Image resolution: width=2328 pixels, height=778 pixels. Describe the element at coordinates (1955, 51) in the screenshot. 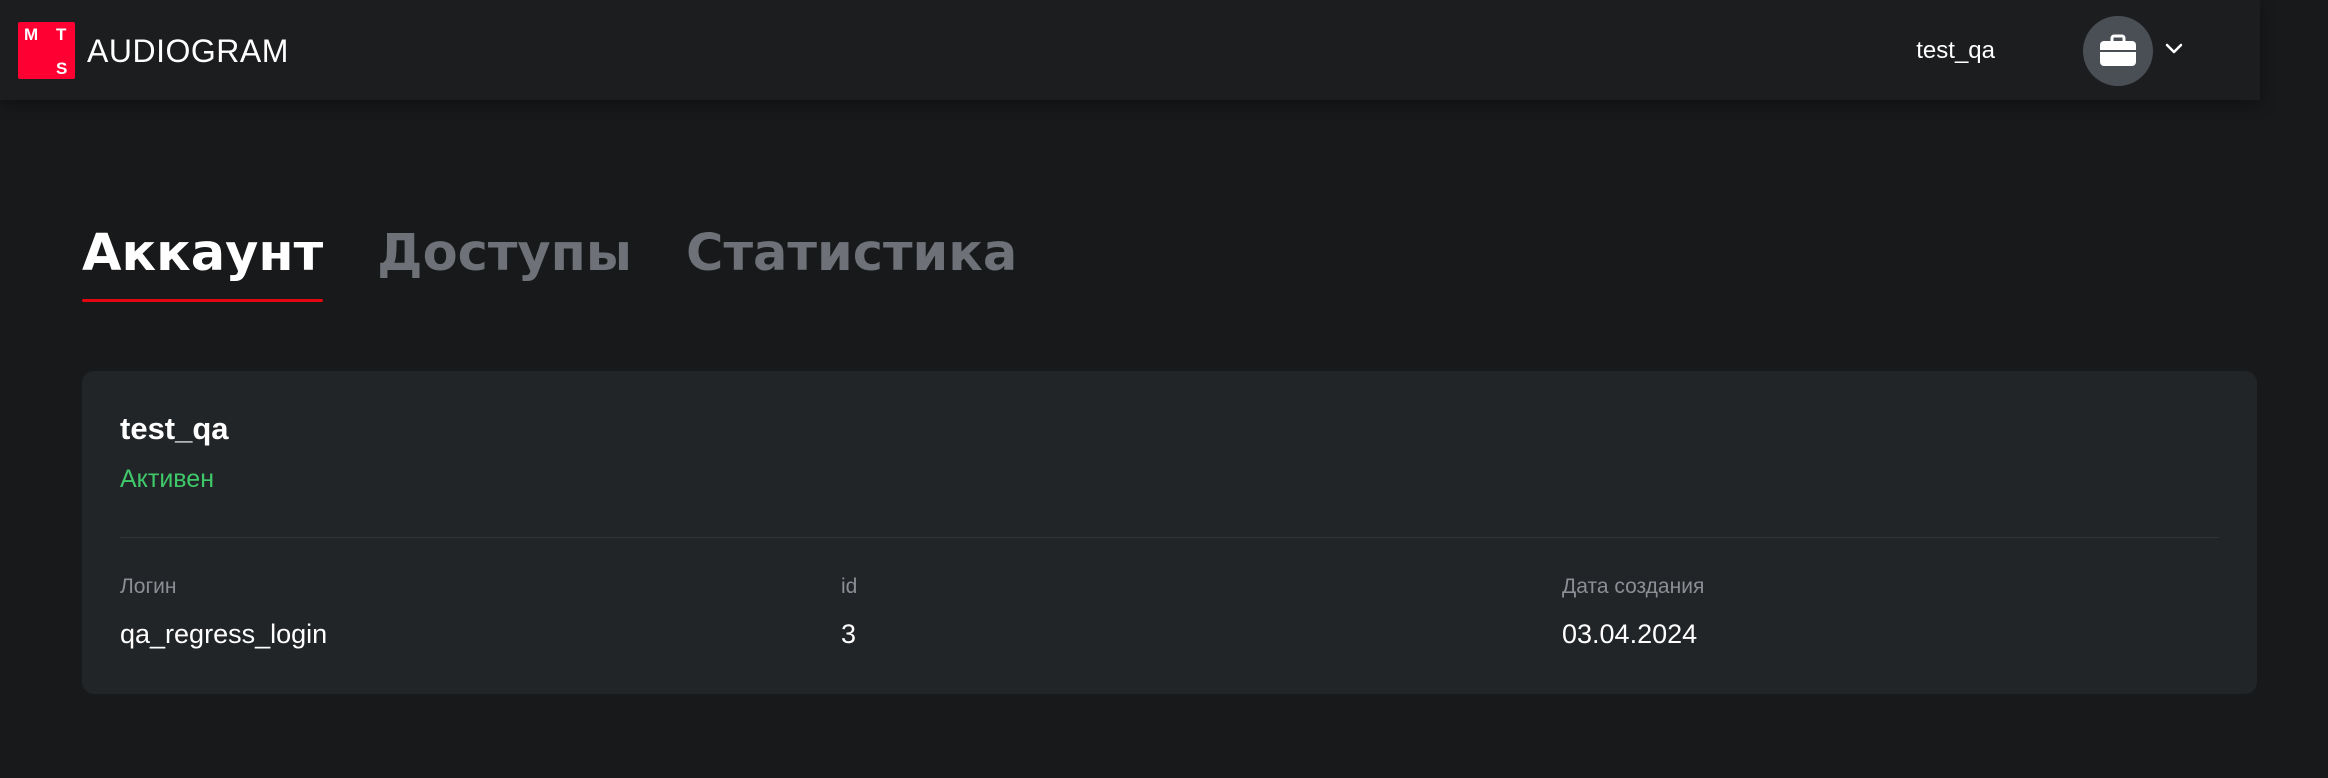

I see `user-name: test_qa` at that location.